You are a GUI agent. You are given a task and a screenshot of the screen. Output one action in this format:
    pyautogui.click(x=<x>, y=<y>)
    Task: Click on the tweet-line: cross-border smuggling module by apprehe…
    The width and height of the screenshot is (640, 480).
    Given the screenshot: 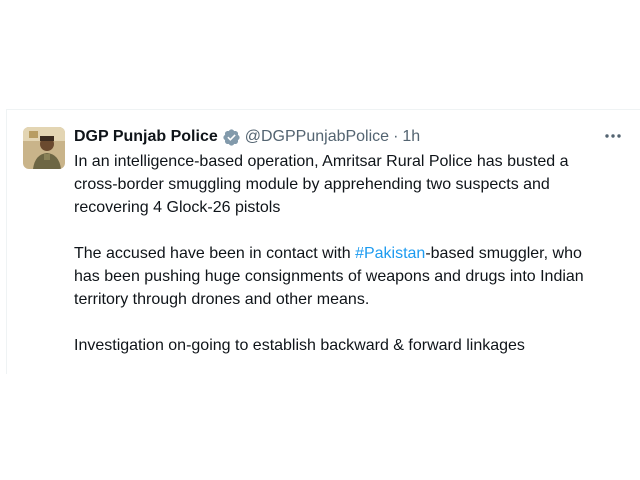 What is the action you would take?
    pyautogui.click(x=312, y=184)
    